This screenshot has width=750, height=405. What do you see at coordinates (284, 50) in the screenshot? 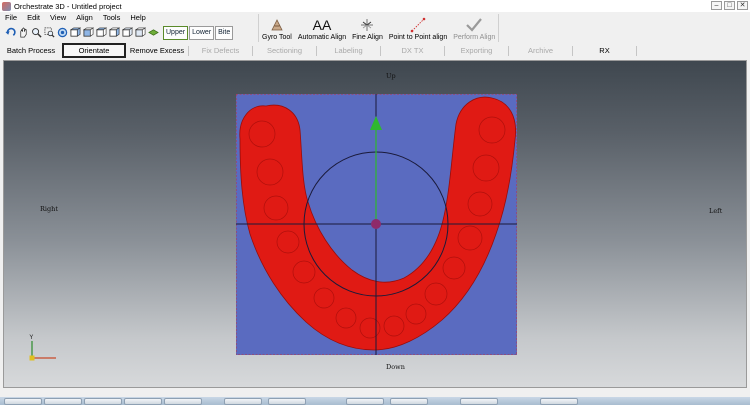
I see `step-sectioning: Sectioning` at bounding box center [284, 50].